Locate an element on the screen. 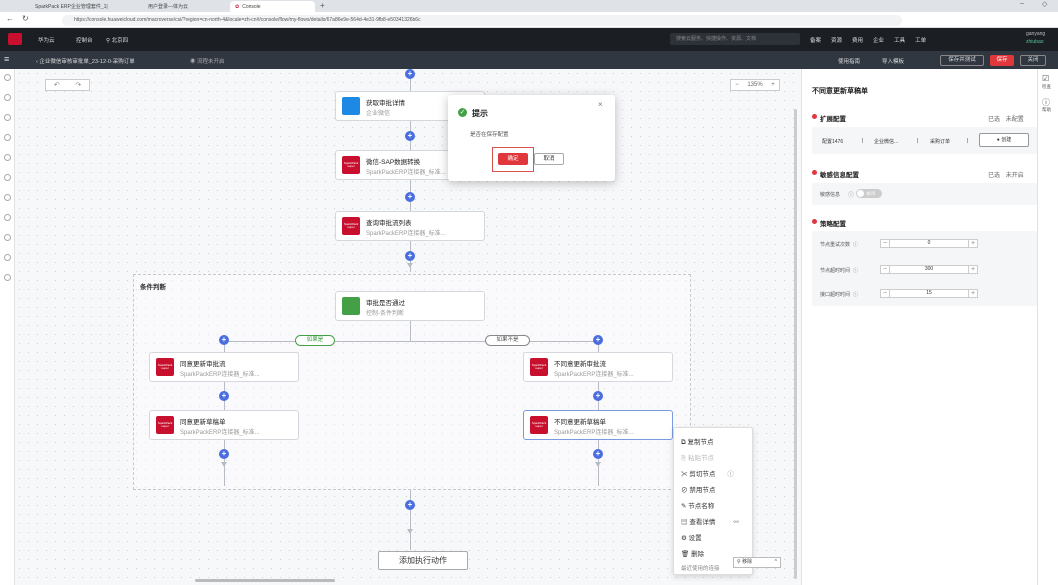  menu-details: ▤ 查看详情 ⚯ is located at coordinates (710, 521).